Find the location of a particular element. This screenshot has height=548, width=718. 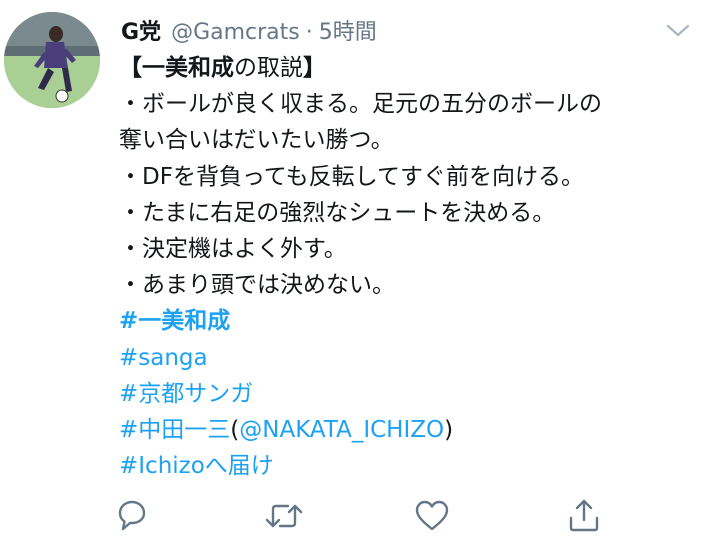

timestamp: 5時間 is located at coordinates (348, 30).